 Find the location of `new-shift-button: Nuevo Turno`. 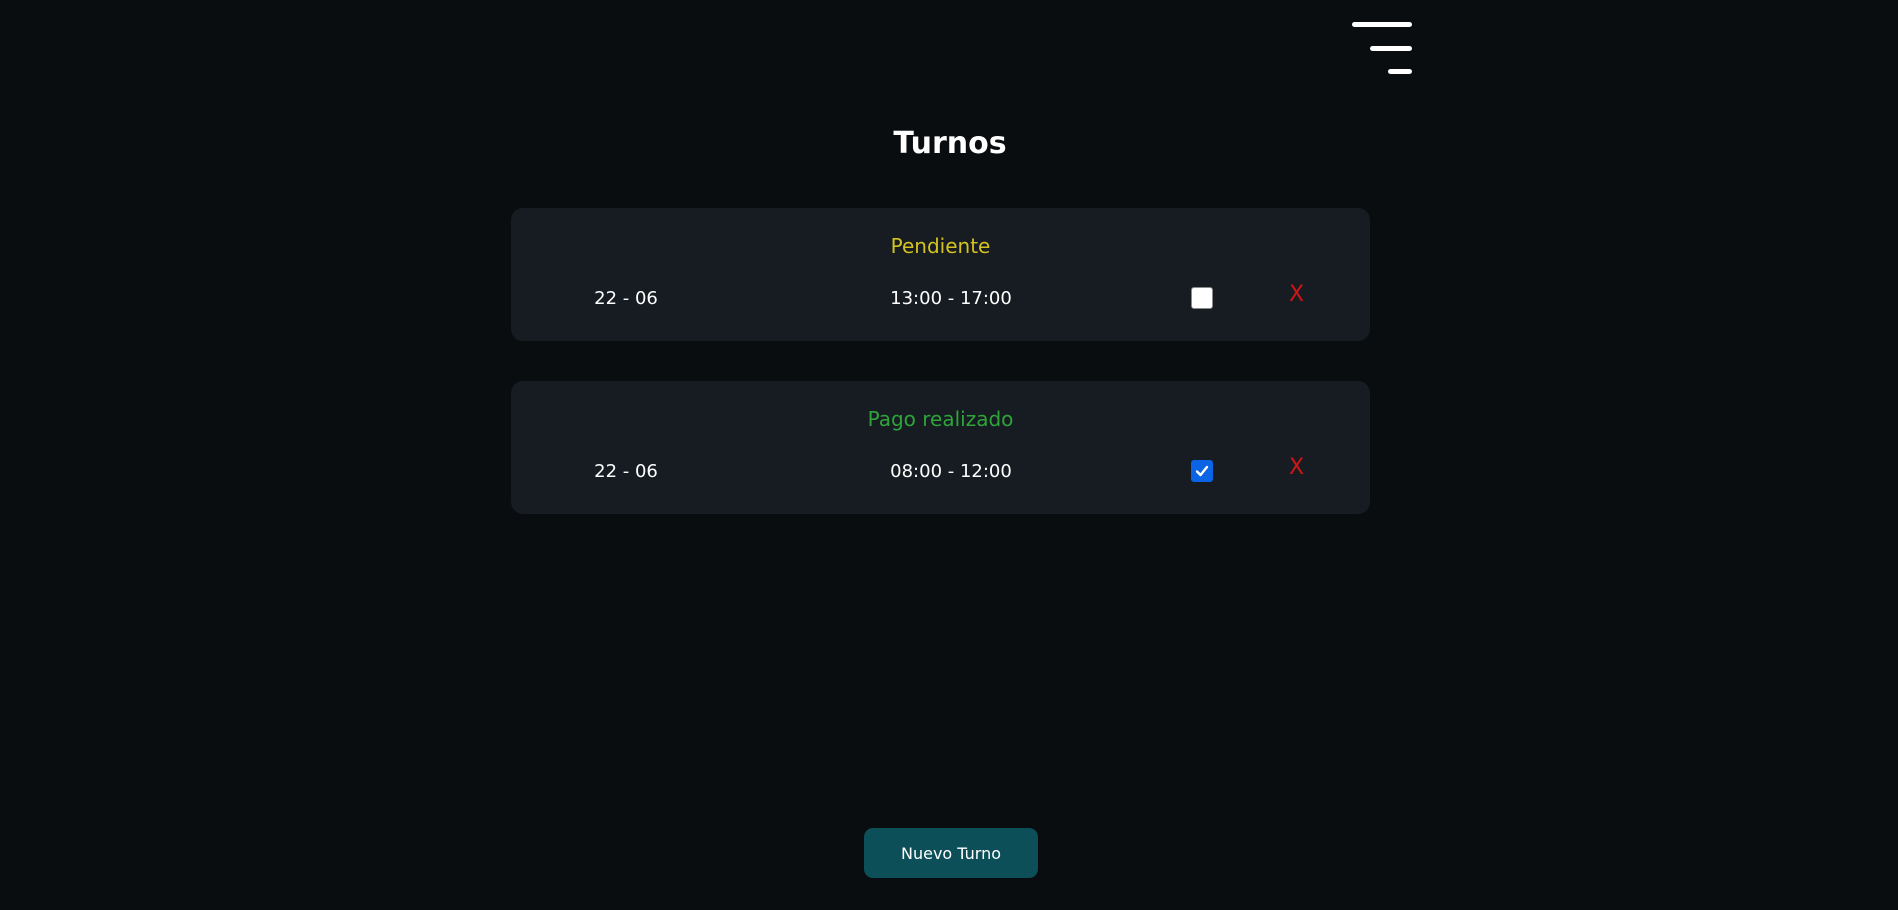

new-shift-button: Nuevo Turno is located at coordinates (951, 853).